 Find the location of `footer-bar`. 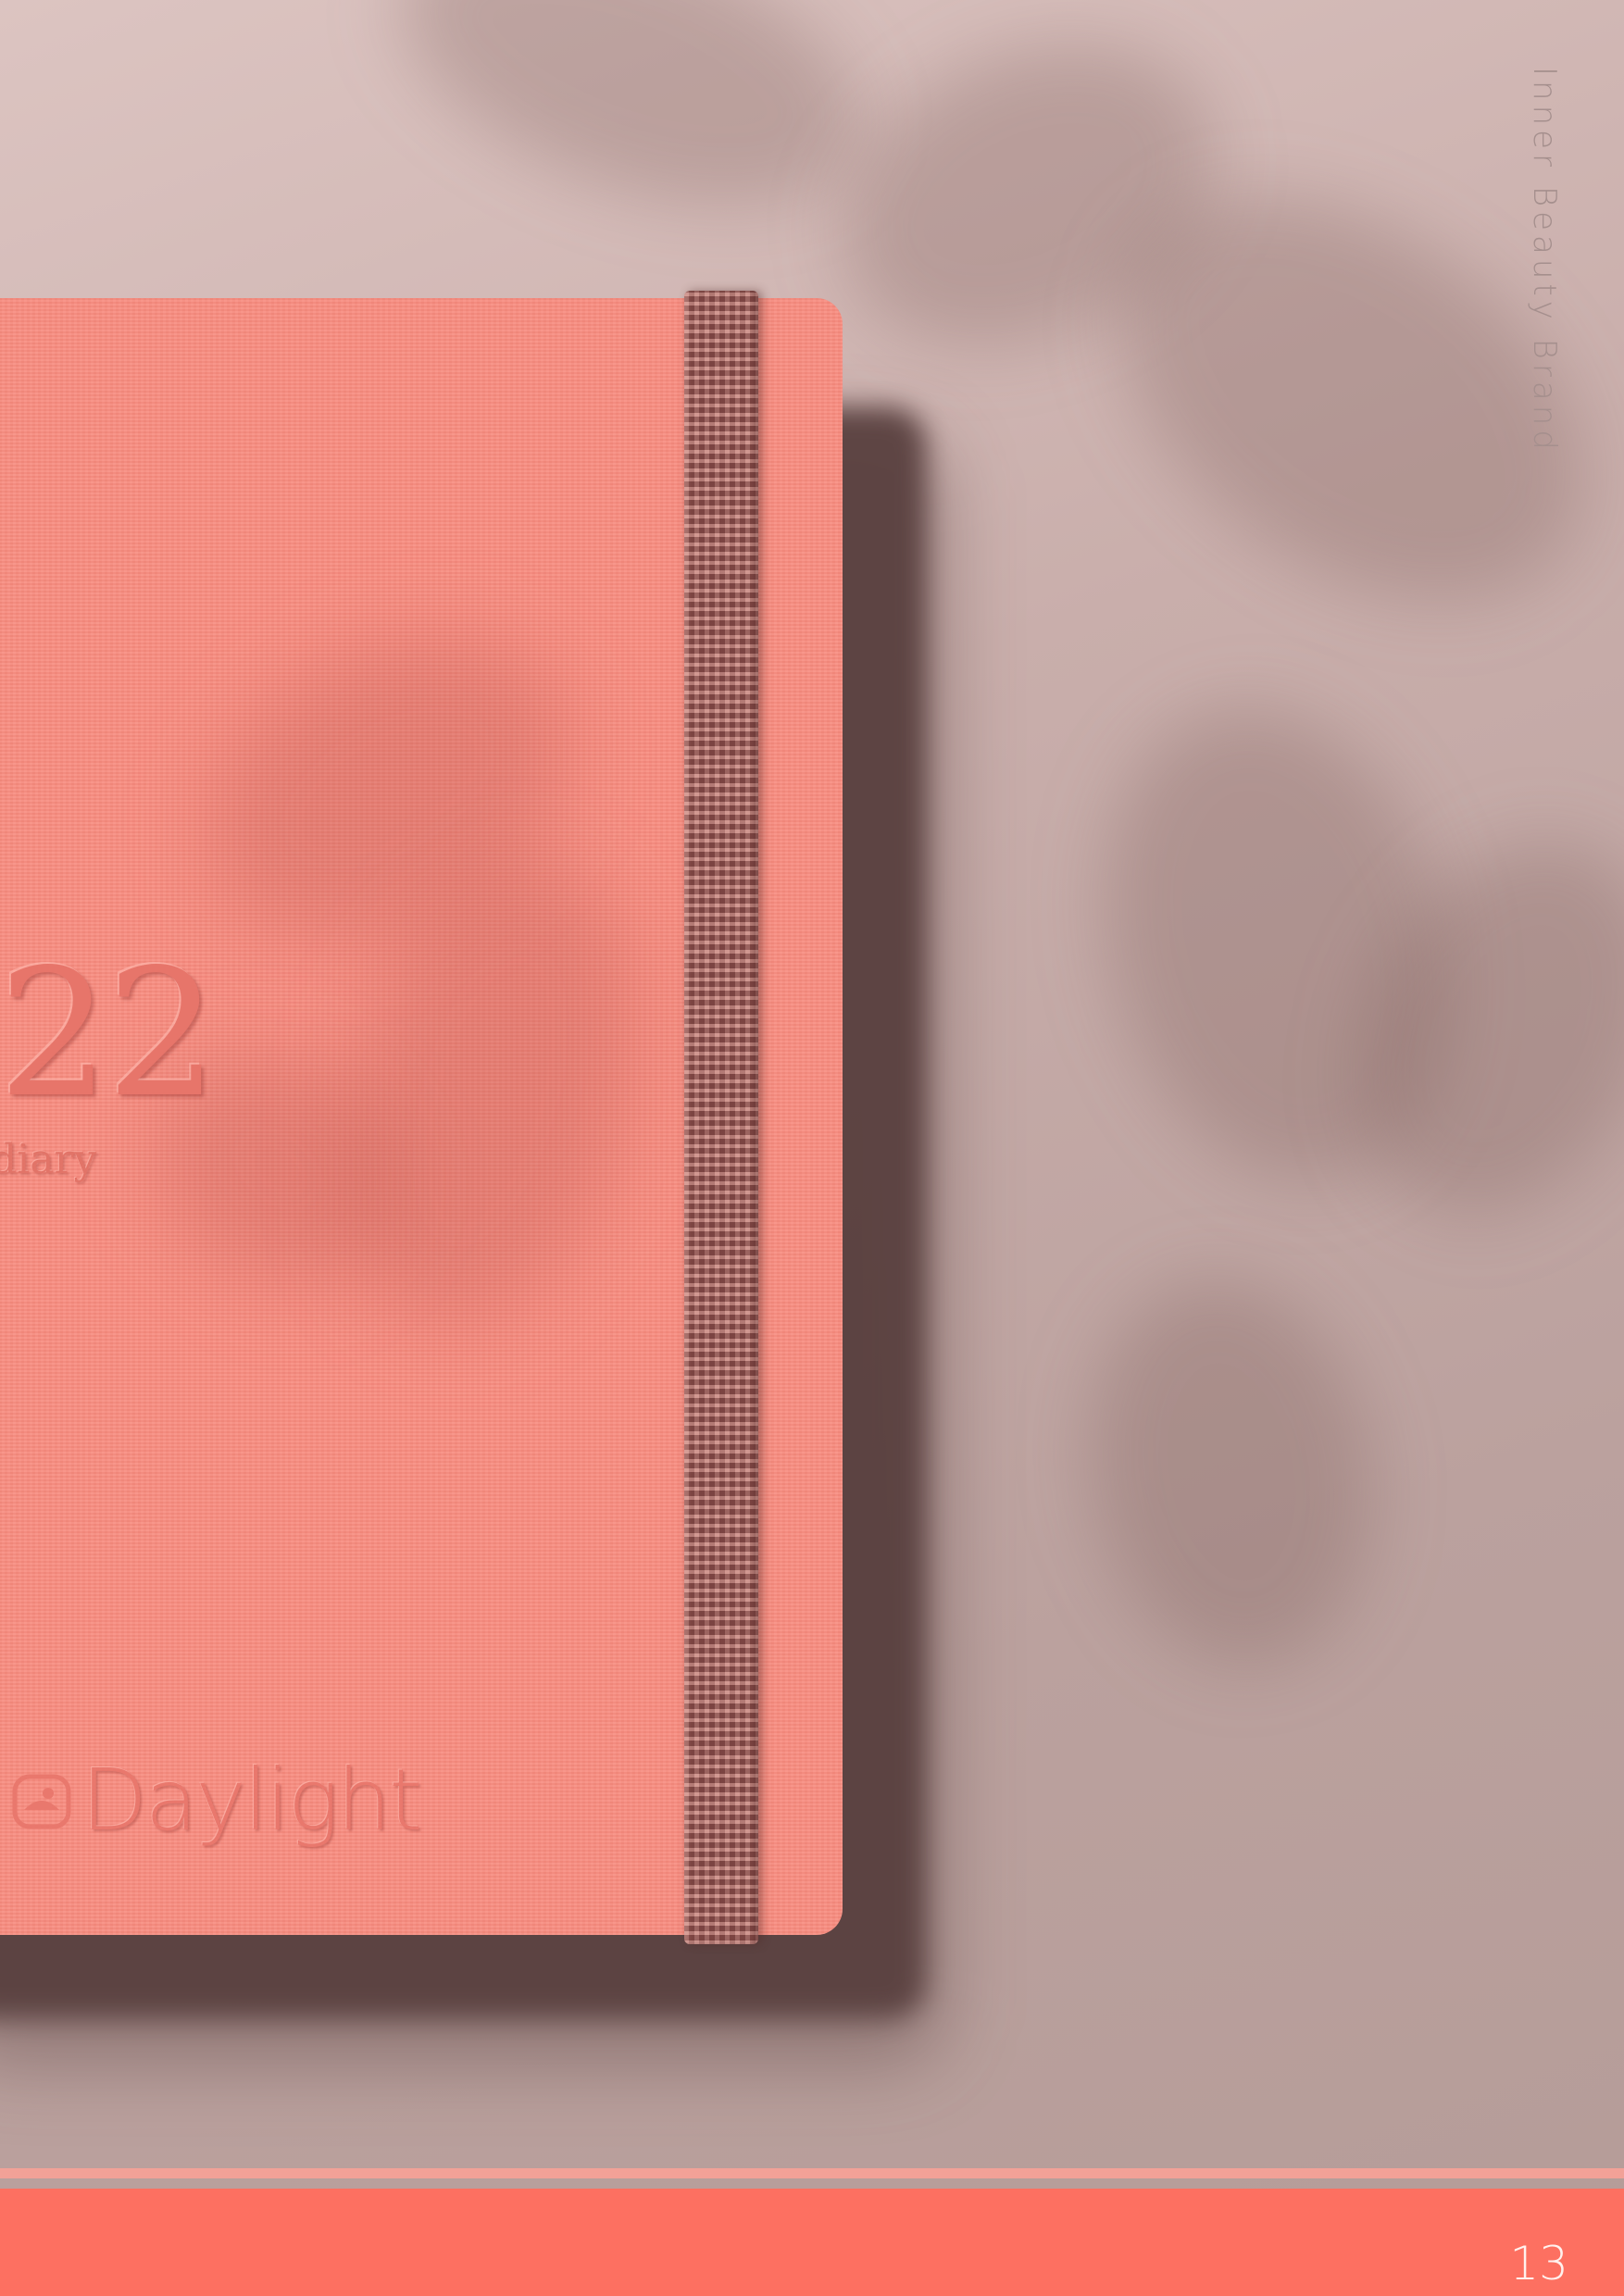

footer-bar is located at coordinates (812, 2242).